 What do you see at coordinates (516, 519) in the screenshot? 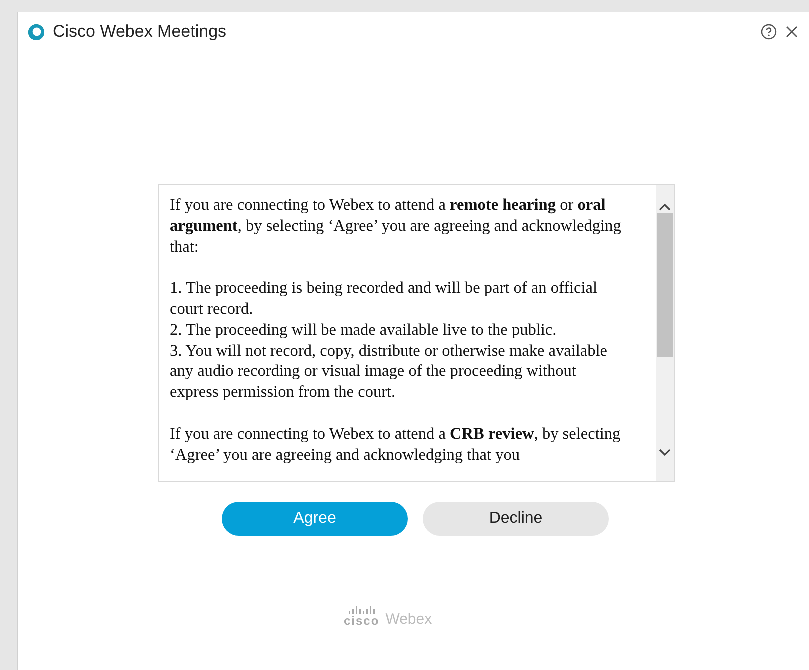
I see `decline-button: Decline` at bounding box center [516, 519].